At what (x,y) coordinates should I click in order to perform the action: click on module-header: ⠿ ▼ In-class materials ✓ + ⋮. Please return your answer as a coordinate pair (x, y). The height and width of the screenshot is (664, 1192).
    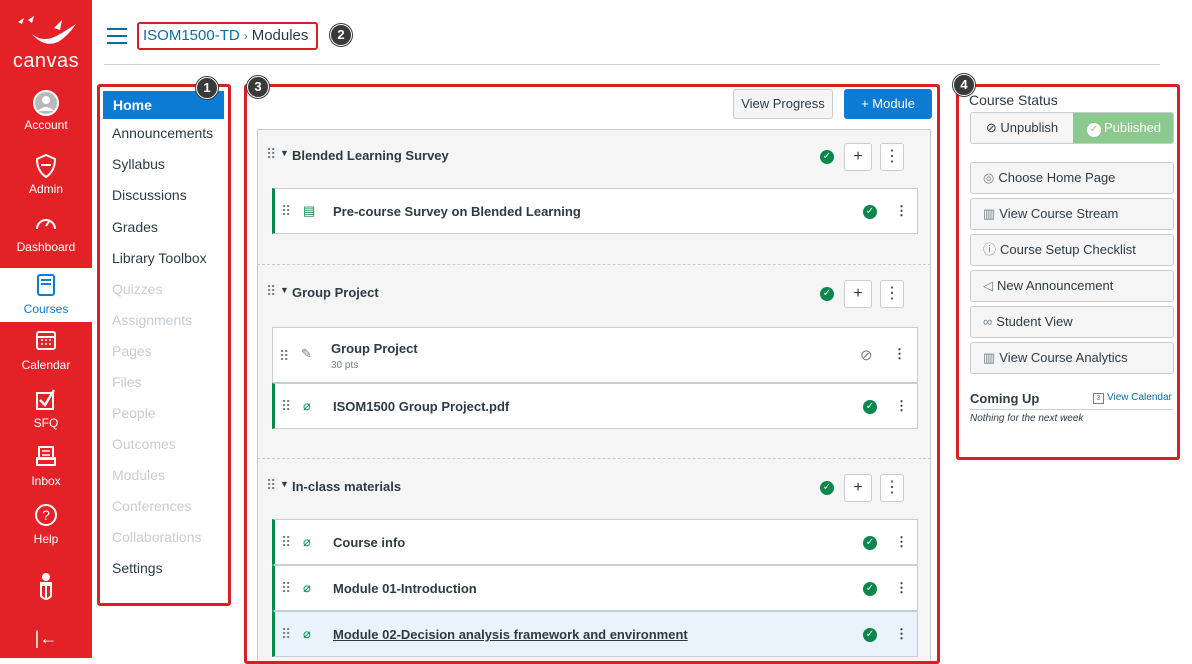
    Looking at the image, I should click on (594, 487).